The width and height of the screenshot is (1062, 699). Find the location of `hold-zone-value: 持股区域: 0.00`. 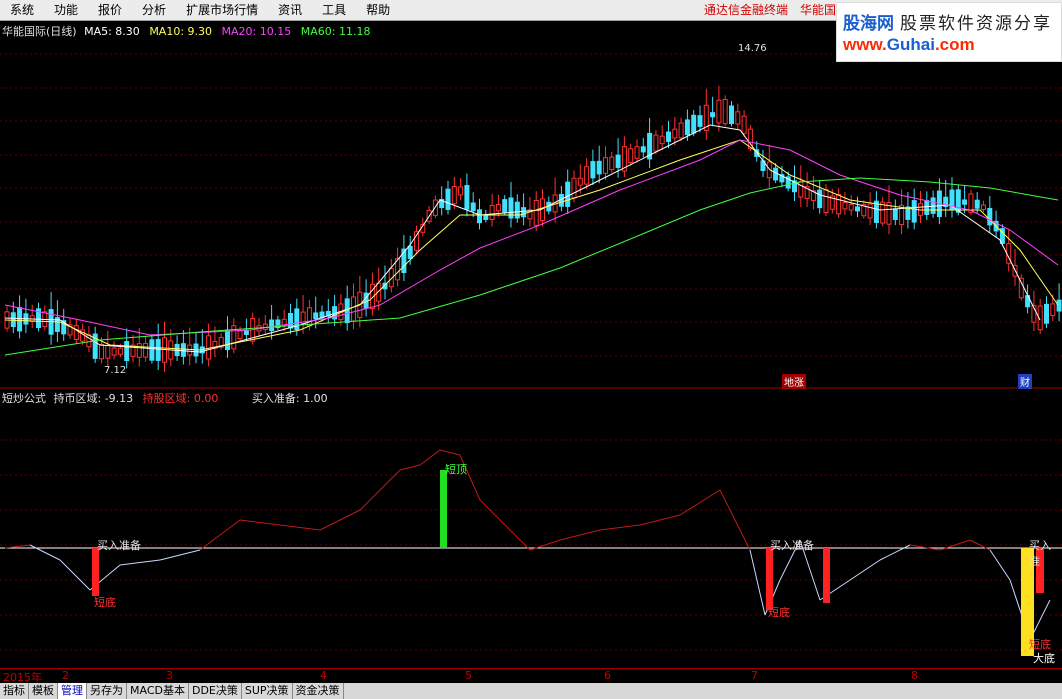

hold-zone-value: 持股区域: 0.00 is located at coordinates (180, 398).